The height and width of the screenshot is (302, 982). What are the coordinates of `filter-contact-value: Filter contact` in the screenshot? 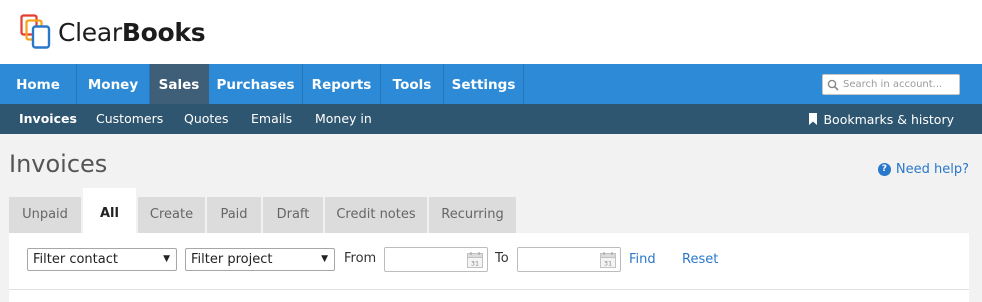 It's located at (75, 259).